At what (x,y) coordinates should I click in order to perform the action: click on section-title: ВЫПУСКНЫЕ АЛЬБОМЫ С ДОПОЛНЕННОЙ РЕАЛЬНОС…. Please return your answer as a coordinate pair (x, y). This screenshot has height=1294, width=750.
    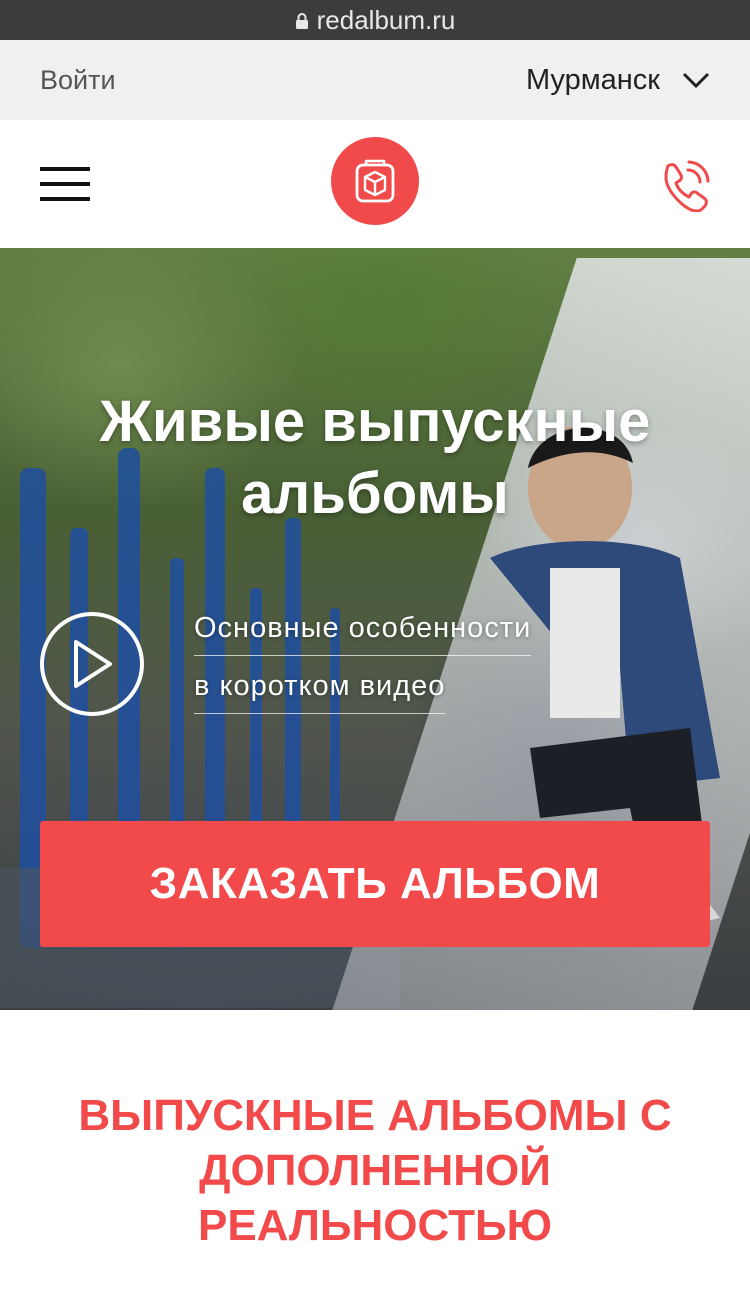
    Looking at the image, I should click on (375, 1170).